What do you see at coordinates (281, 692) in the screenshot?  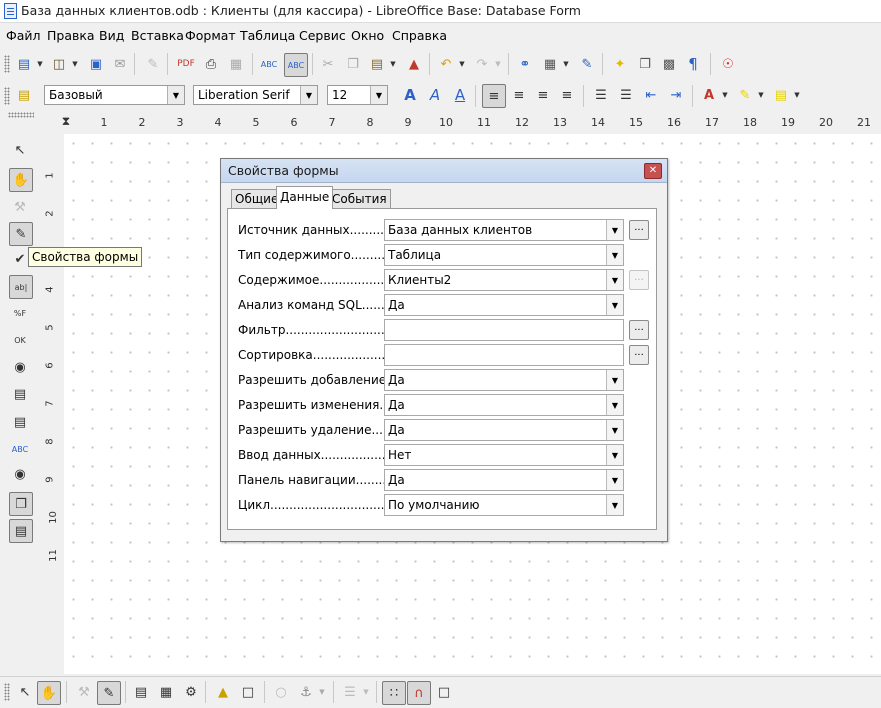 I see `comment-icon: ○` at bounding box center [281, 692].